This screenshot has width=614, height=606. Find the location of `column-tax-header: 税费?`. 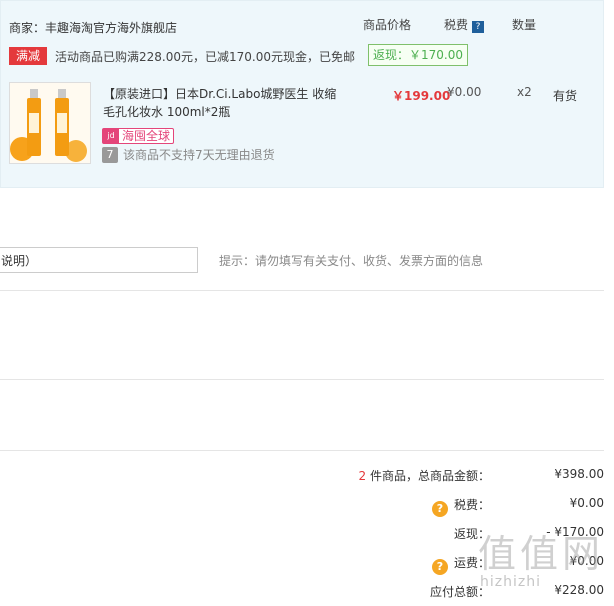

column-tax-header: 税费? is located at coordinates (464, 24).